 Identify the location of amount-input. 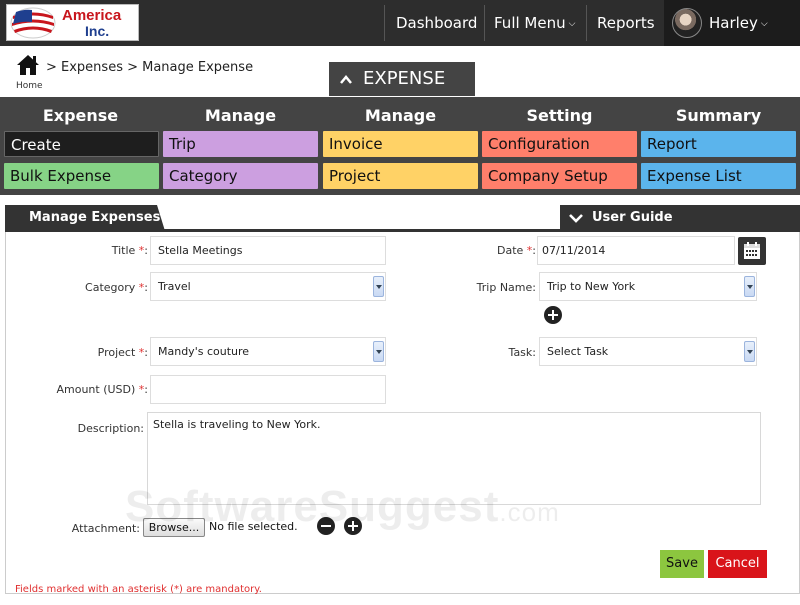
(268, 389).